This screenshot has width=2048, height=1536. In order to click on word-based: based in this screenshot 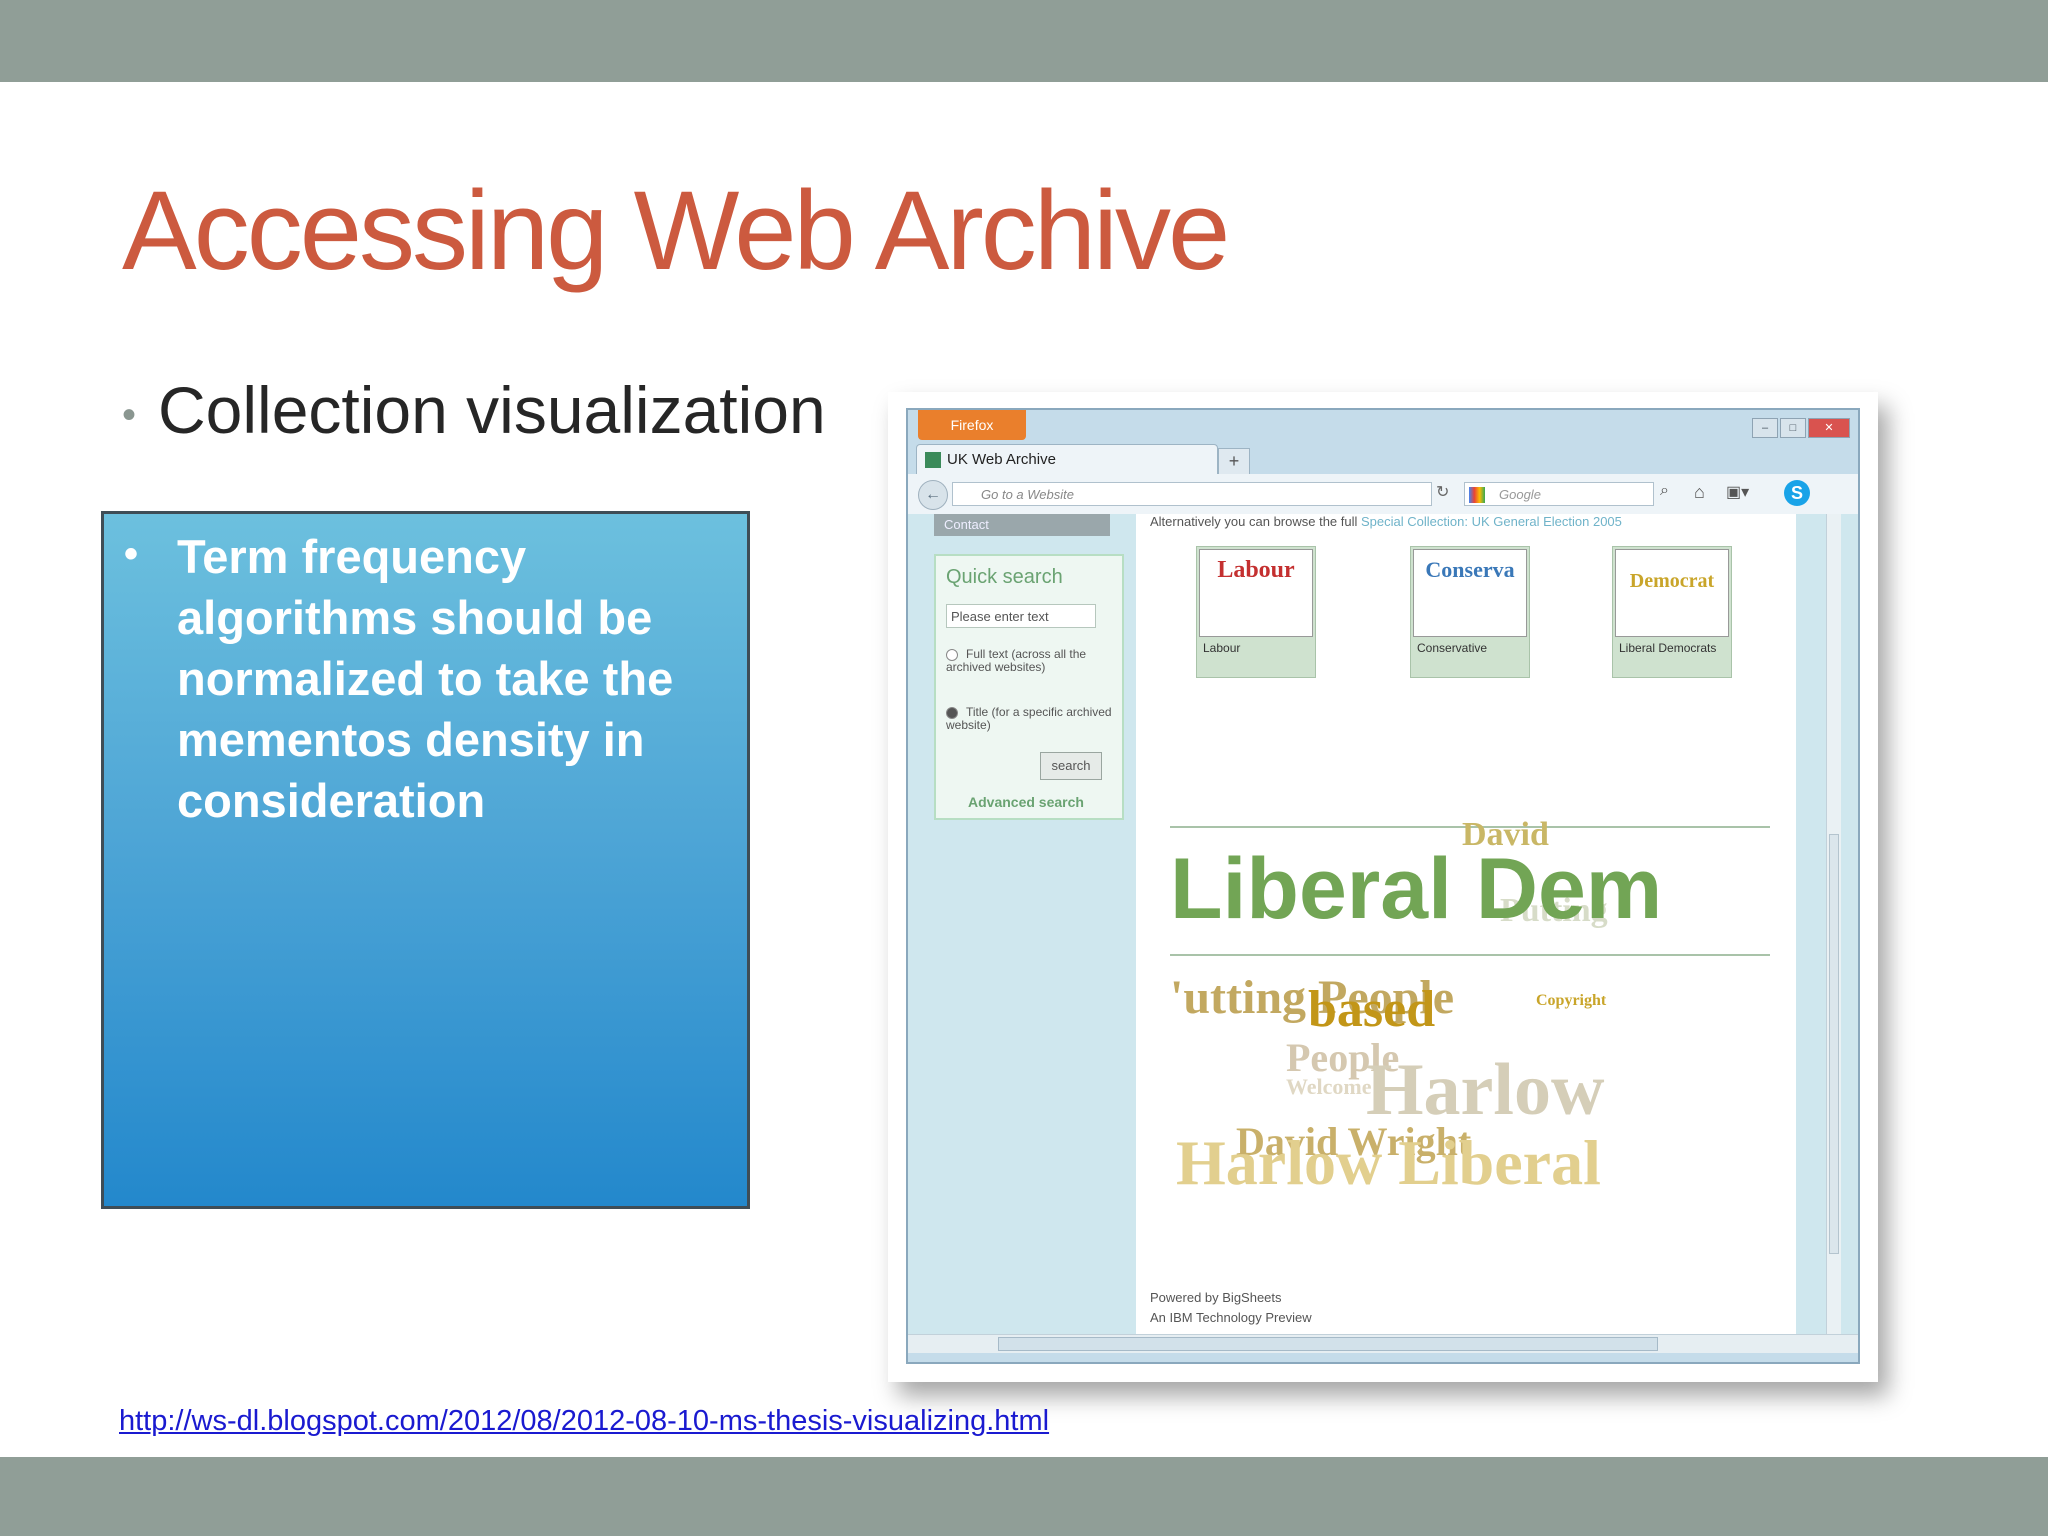, I will do `click(1372, 1009)`.